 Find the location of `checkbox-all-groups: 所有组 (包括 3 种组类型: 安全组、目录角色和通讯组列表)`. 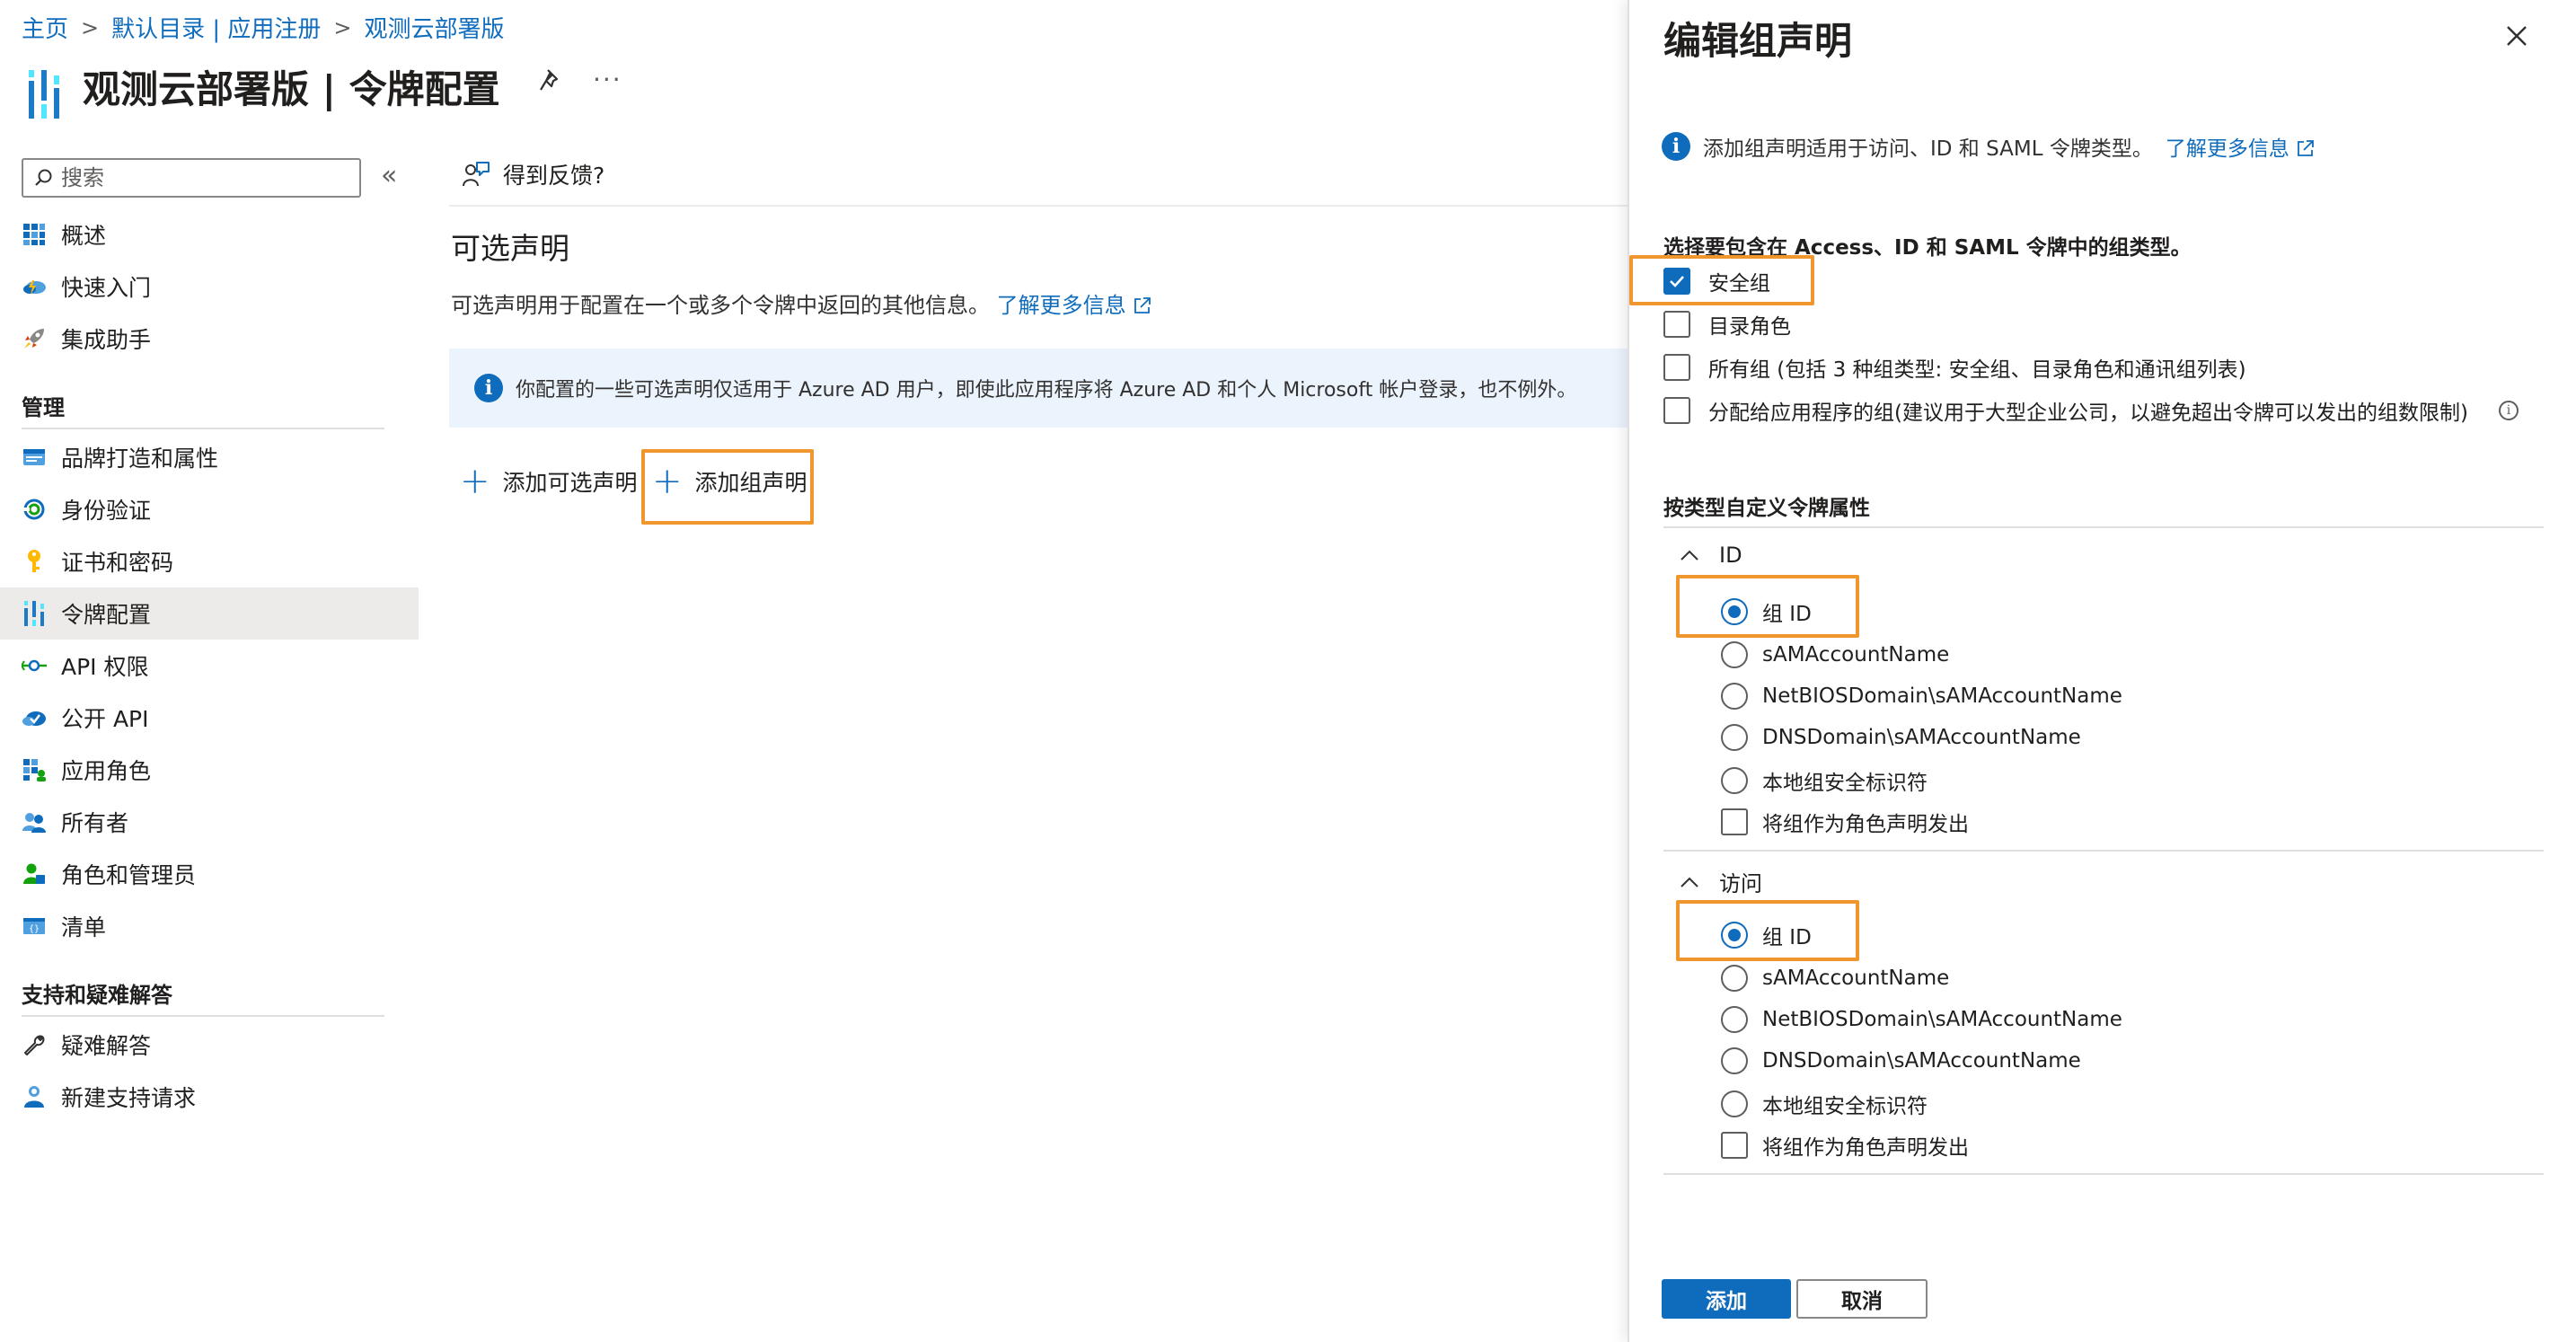

checkbox-all-groups: 所有组 (包括 3 种组类型: 安全组、目录角色和通讯组列表) is located at coordinates (1954, 367).